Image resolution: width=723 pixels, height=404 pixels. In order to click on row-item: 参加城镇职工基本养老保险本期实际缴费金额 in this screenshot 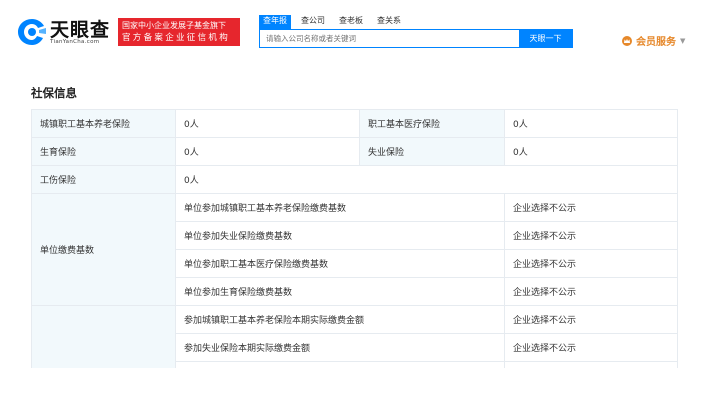, I will do `click(340, 319)`.